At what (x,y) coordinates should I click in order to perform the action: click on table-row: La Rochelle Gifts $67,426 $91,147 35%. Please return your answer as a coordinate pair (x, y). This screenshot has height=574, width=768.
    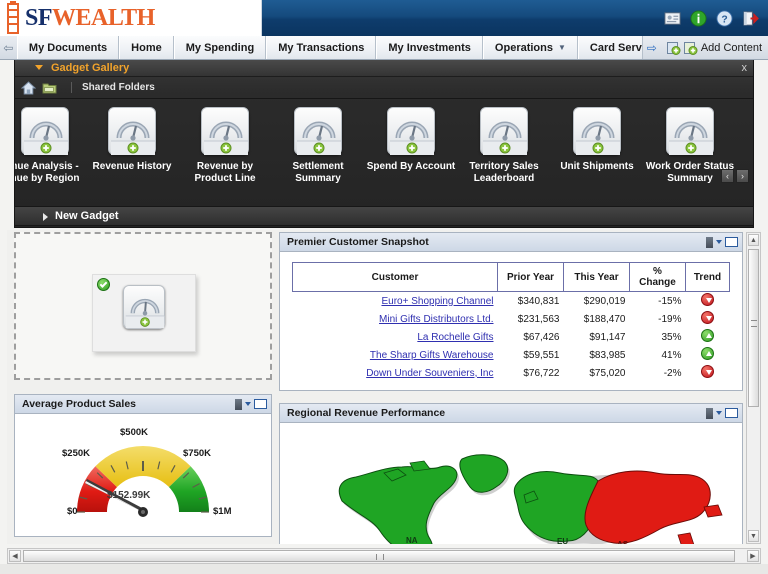
    Looking at the image, I should click on (511, 337).